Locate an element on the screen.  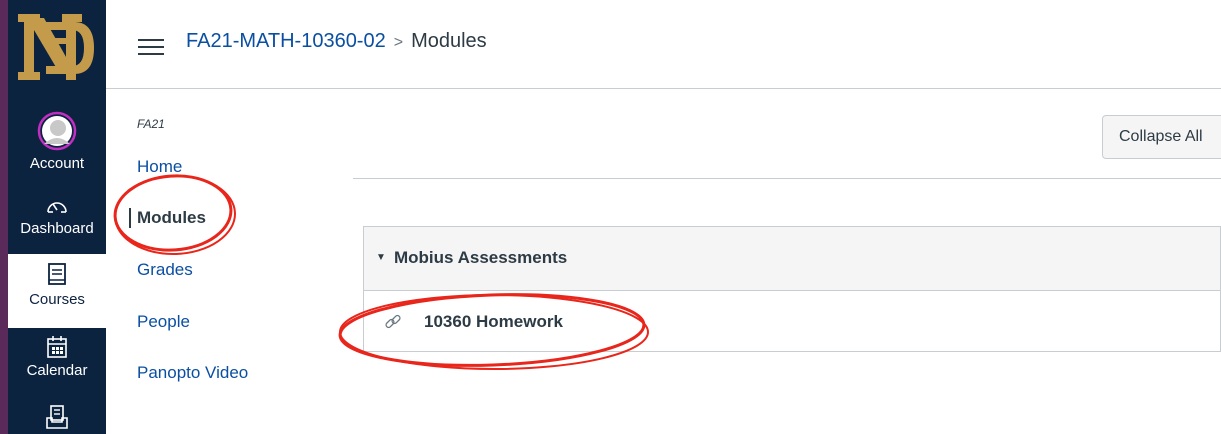
course-menu-toggle-icon is located at coordinates (151, 47).